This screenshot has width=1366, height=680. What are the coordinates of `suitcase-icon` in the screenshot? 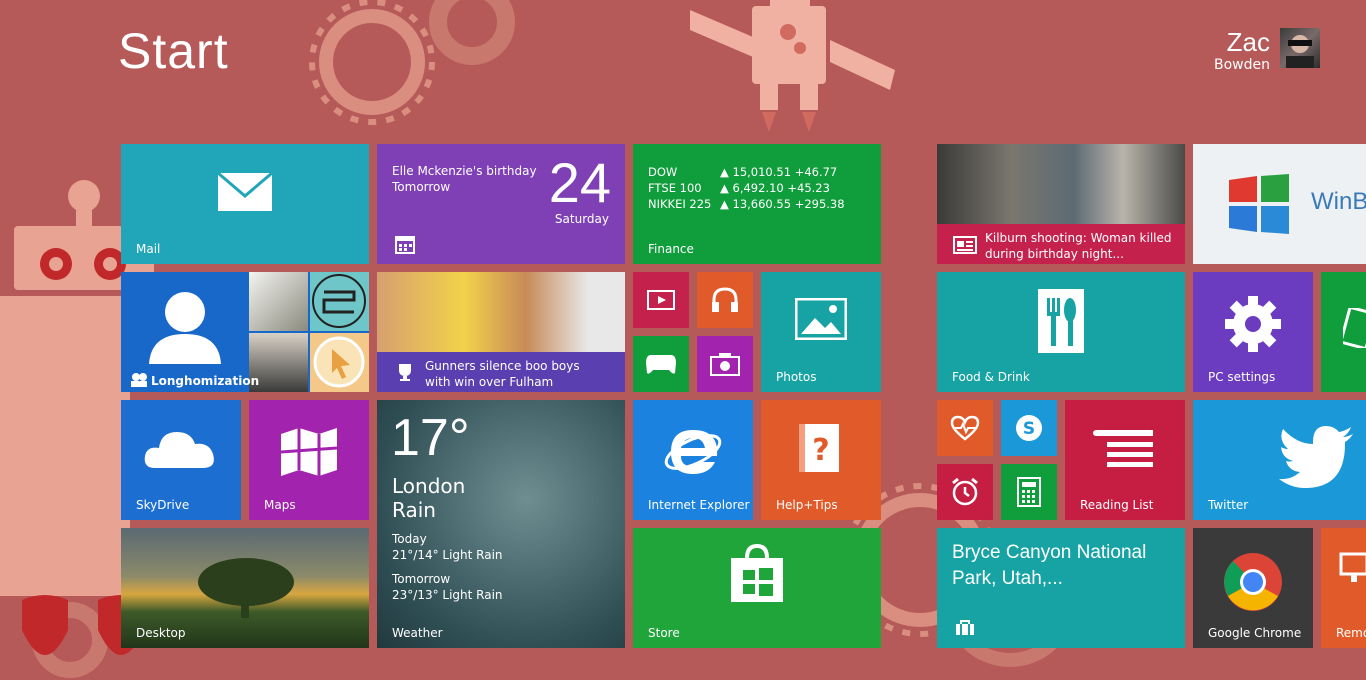 It's located at (965, 627).